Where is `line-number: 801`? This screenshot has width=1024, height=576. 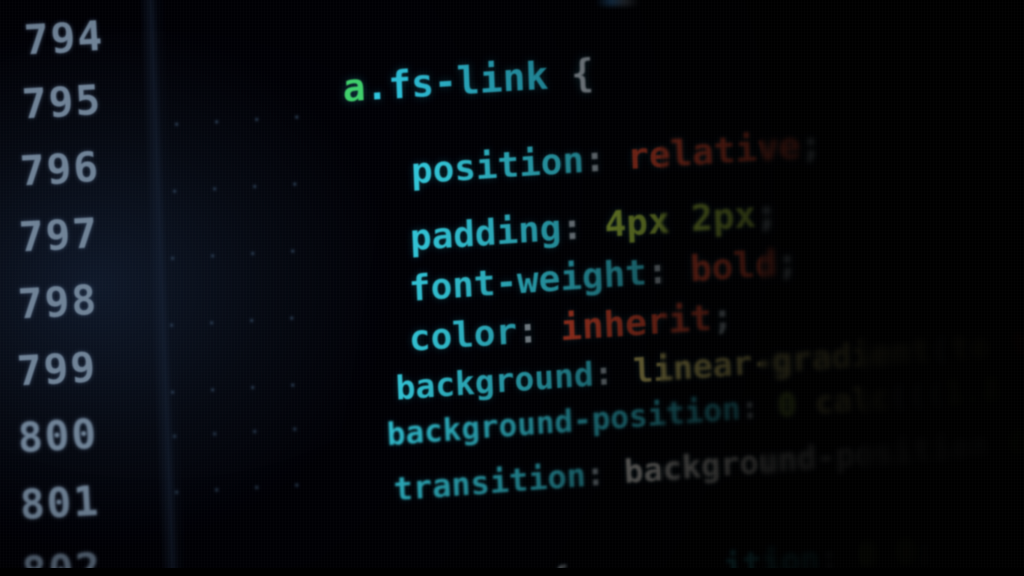 line-number: 801 is located at coordinates (60, 503).